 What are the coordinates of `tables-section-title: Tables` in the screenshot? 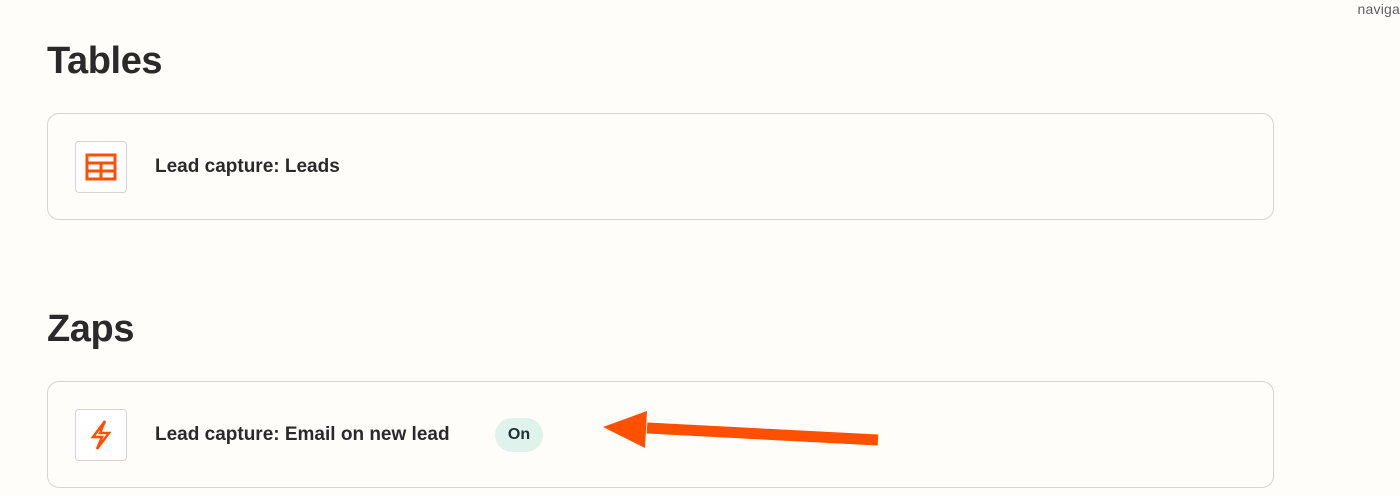 It's located at (105, 61).